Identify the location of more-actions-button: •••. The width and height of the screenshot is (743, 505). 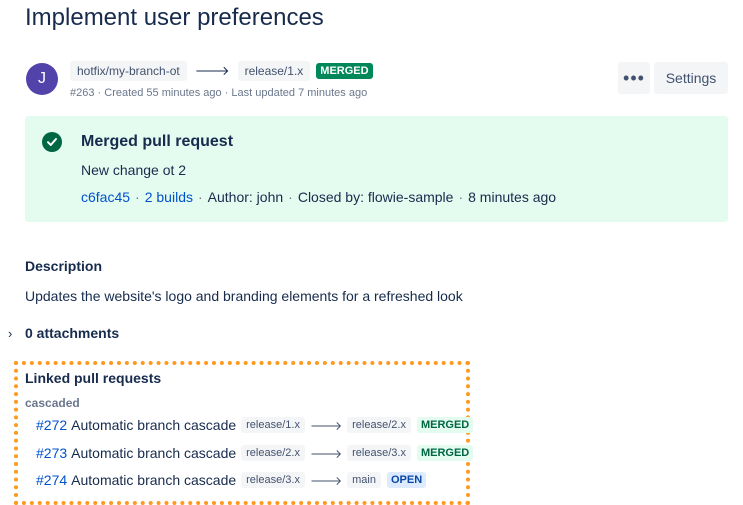
(634, 78).